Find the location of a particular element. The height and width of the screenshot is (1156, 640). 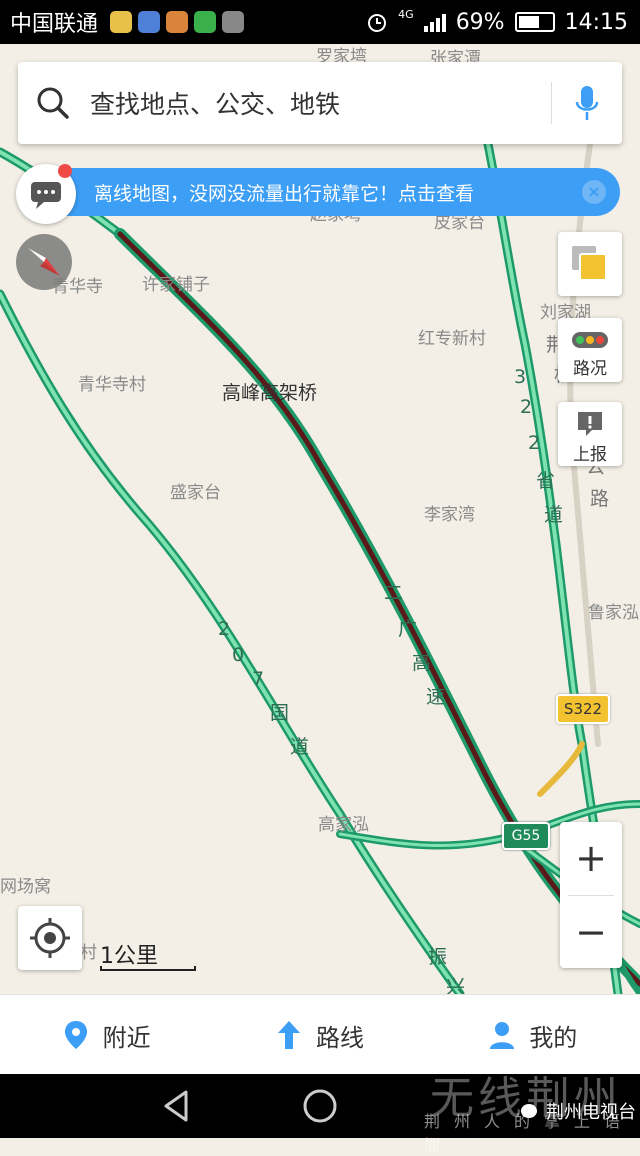

traffic-button: 路况 is located at coordinates (590, 350).